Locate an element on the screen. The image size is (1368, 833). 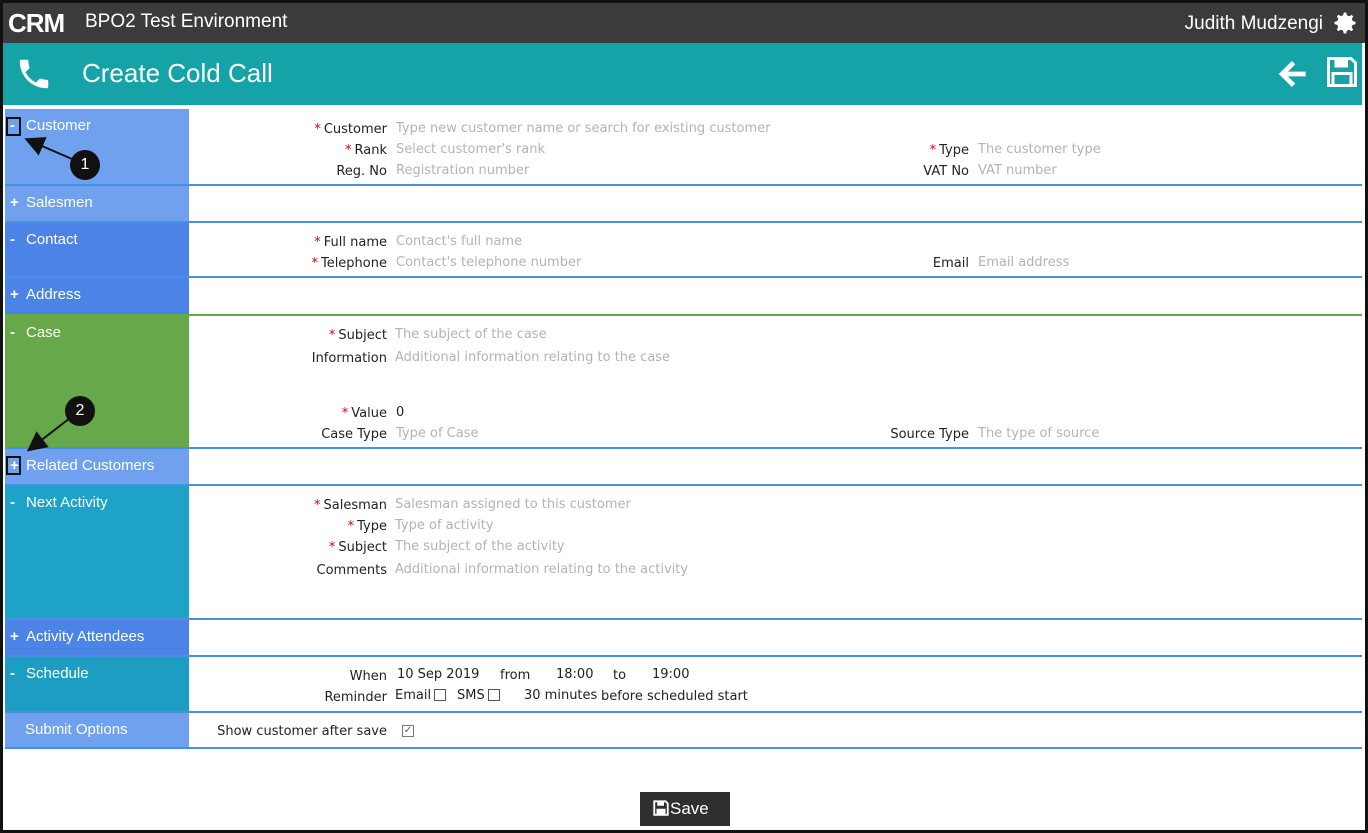
email-reminder-label: Email is located at coordinates (413, 695).